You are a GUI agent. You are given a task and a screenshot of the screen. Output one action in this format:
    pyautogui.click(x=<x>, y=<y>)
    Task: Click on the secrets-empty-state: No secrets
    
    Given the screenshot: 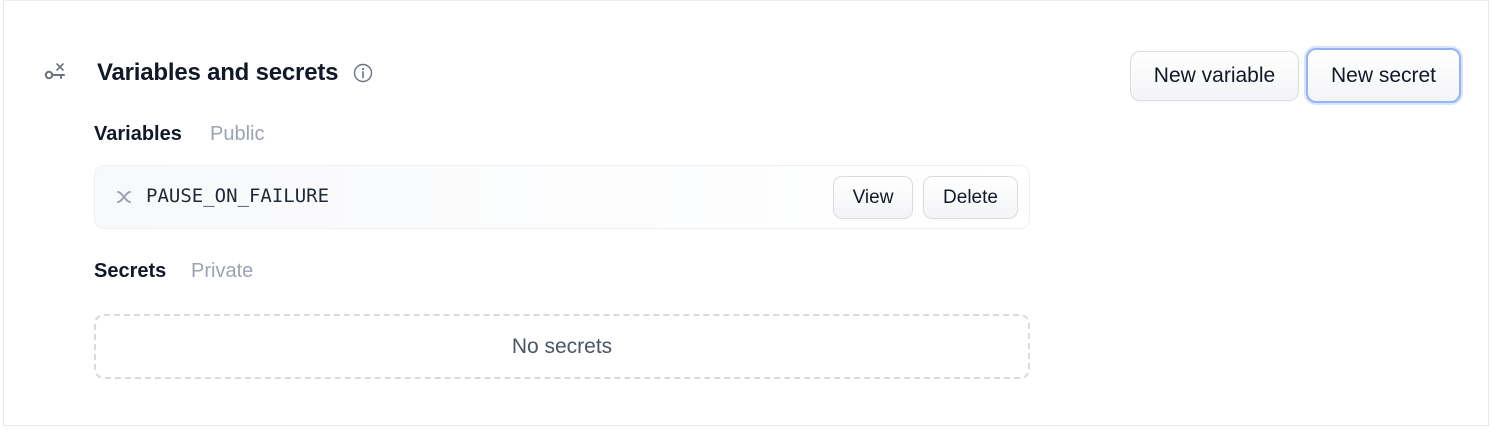 What is the action you would take?
    pyautogui.click(x=562, y=346)
    